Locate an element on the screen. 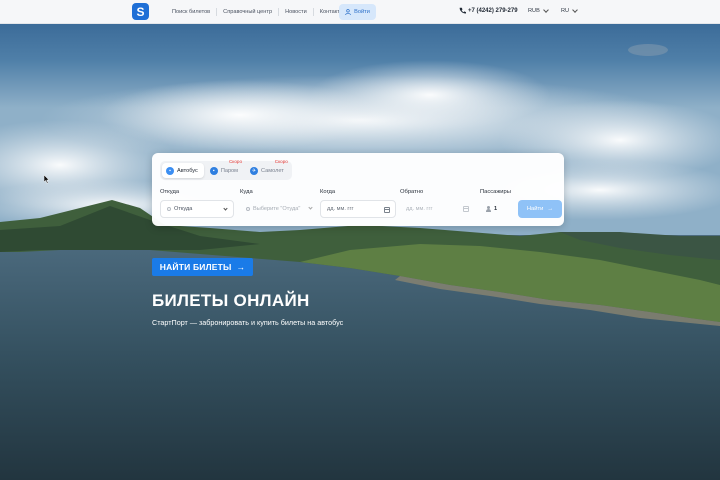  login-label: Войти is located at coordinates (362, 12).